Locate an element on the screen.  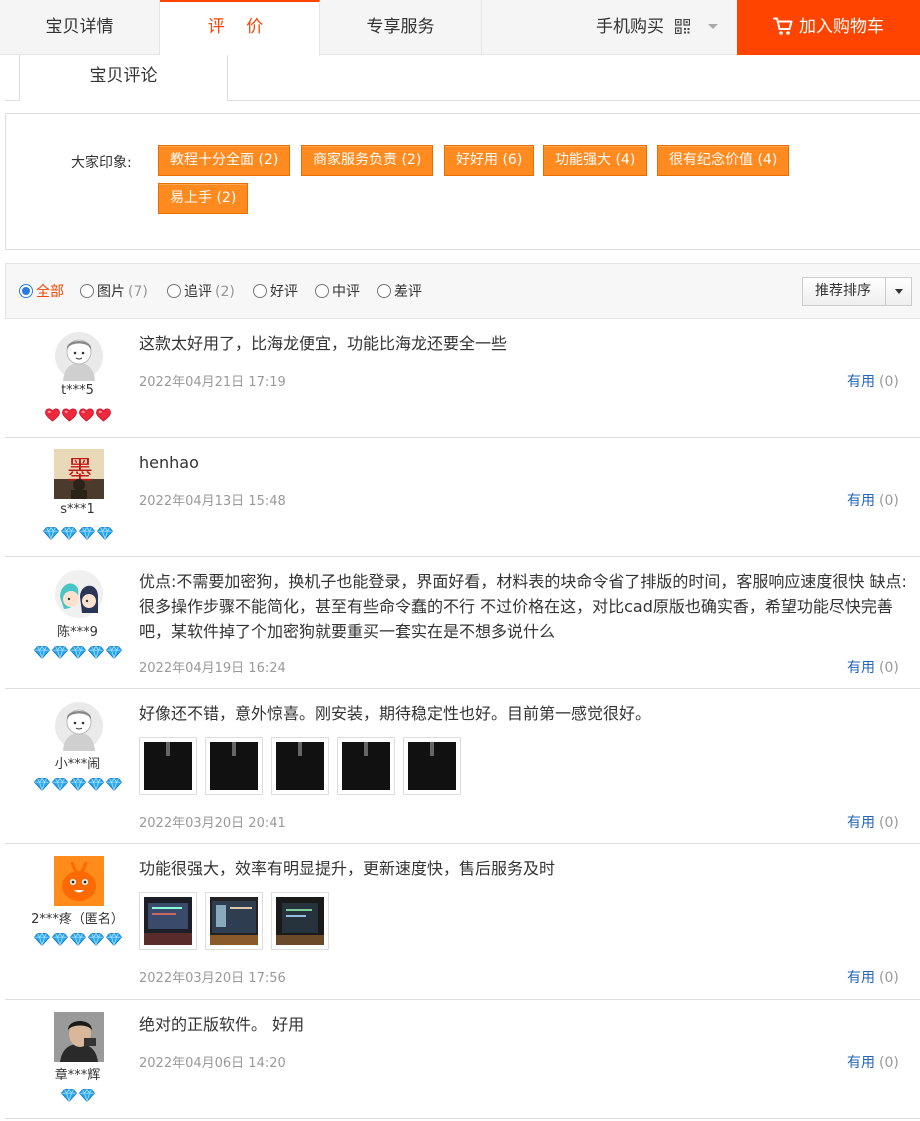
review-username: 陈***9 is located at coordinates (77, 630).